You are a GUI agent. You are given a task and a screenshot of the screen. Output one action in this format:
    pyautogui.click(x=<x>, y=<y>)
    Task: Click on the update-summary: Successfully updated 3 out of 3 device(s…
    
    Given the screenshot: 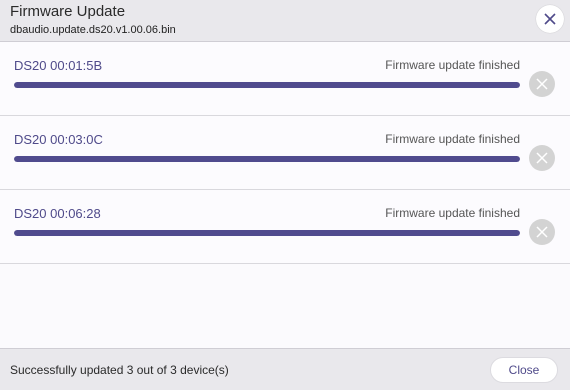 What is the action you would take?
    pyautogui.click(x=119, y=370)
    